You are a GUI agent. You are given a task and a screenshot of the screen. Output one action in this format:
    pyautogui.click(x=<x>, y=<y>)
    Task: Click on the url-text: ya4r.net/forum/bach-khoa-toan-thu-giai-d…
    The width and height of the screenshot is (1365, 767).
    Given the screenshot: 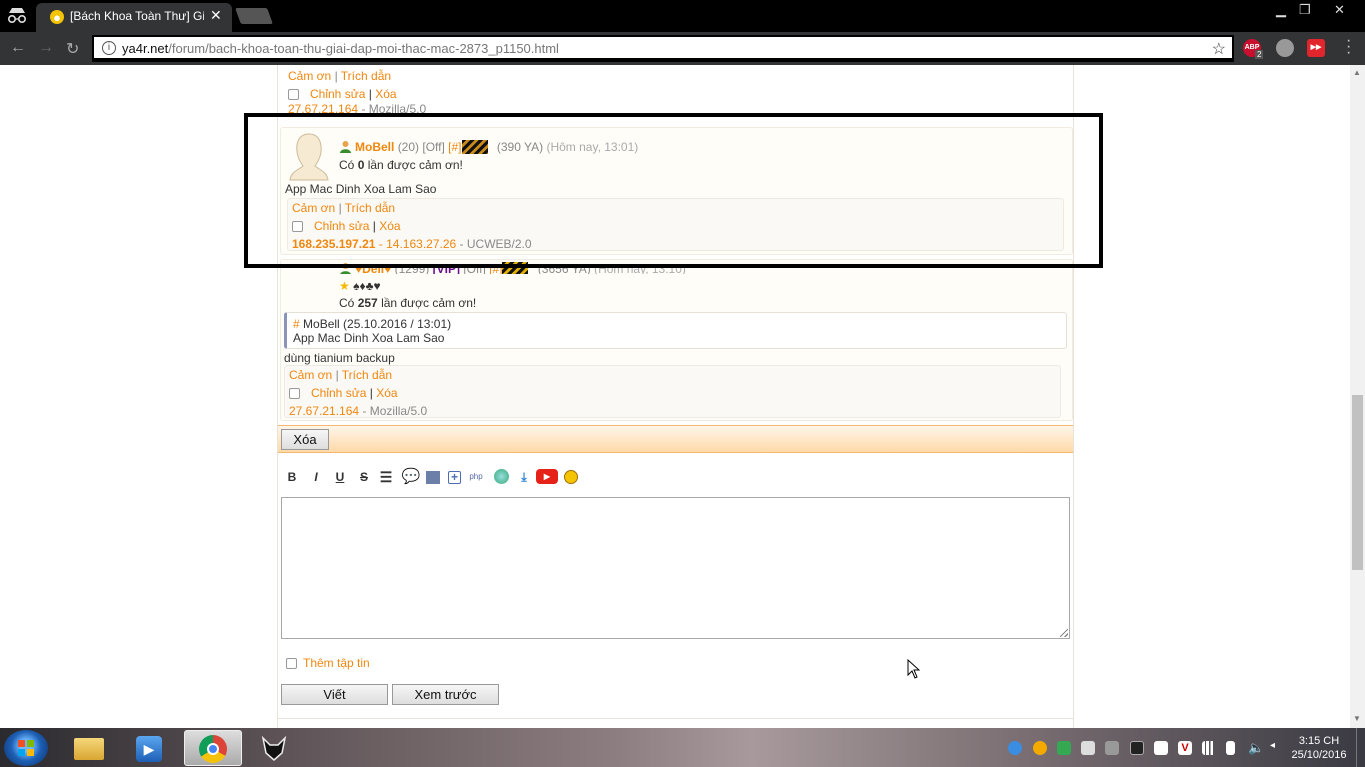 What is the action you would take?
    pyautogui.click(x=340, y=48)
    